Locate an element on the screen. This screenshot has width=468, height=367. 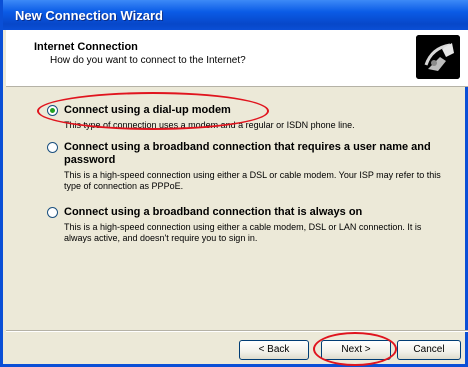
radio-dialup is located at coordinates (52, 110).